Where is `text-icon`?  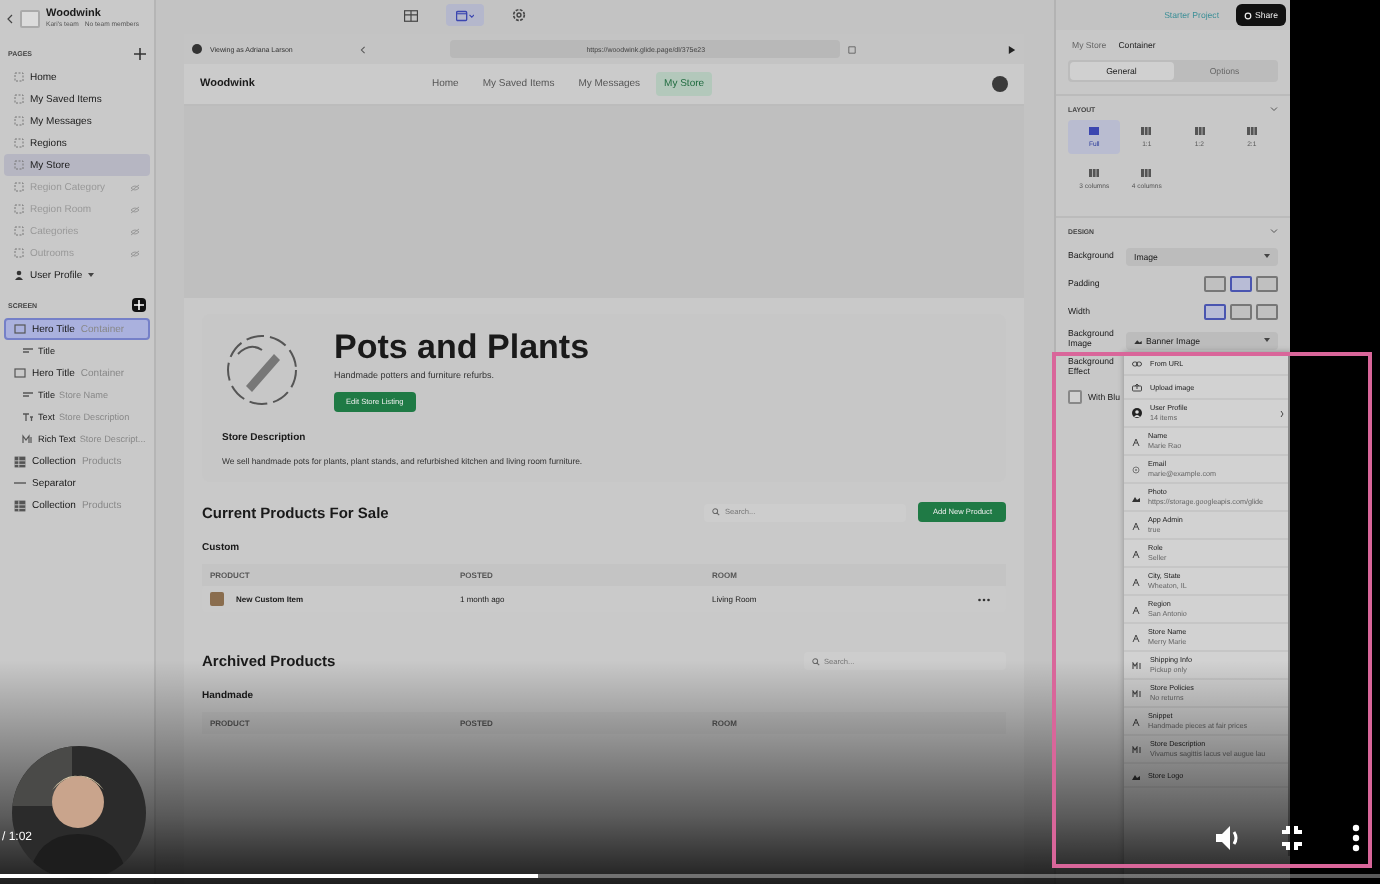 text-icon is located at coordinates (28, 417).